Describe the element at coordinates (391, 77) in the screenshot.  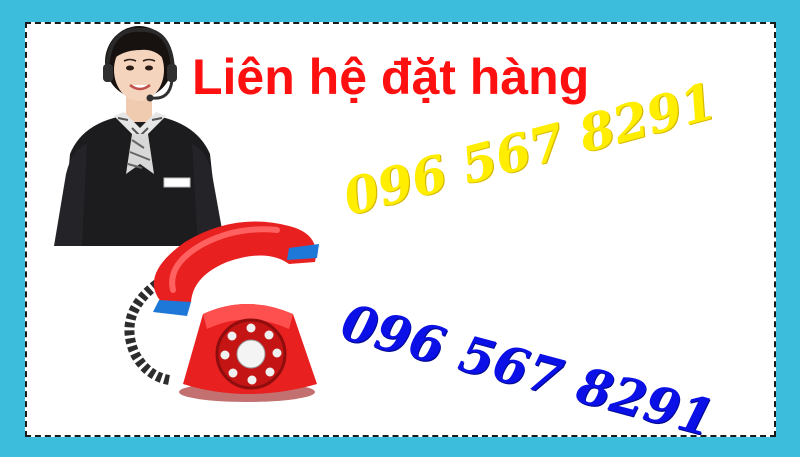
I see `page-title: Liên hệ đặt hàng` at that location.